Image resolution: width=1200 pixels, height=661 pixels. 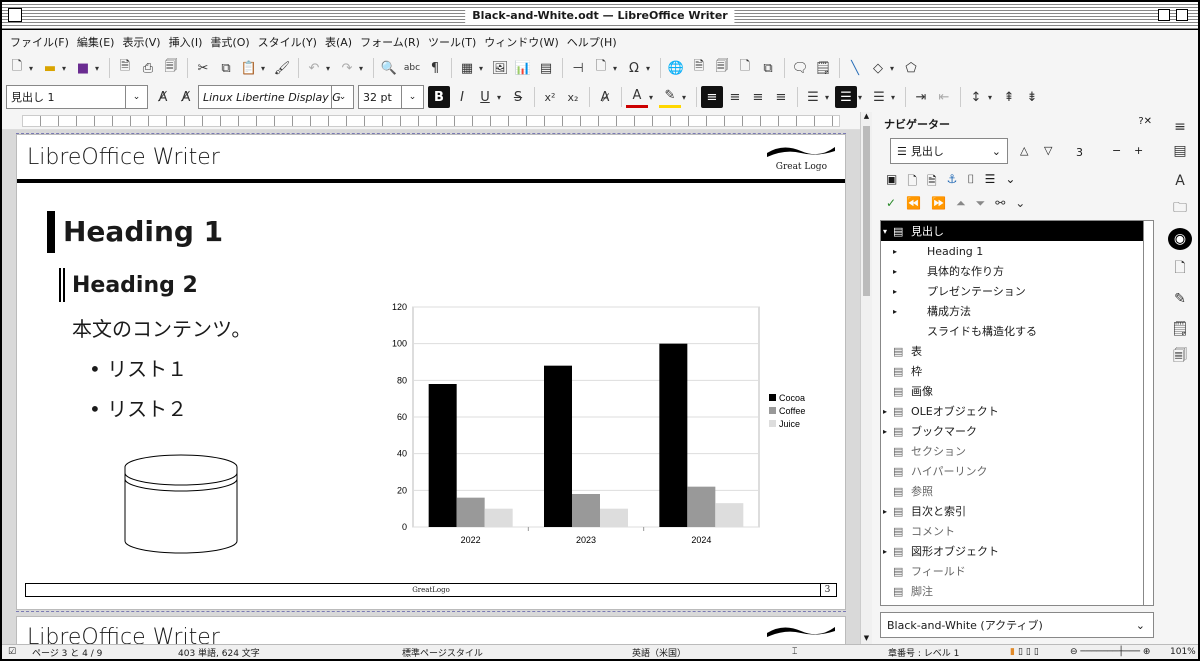 I want to click on document-page-next: LibreOffice Writer, so click(x=431, y=630).